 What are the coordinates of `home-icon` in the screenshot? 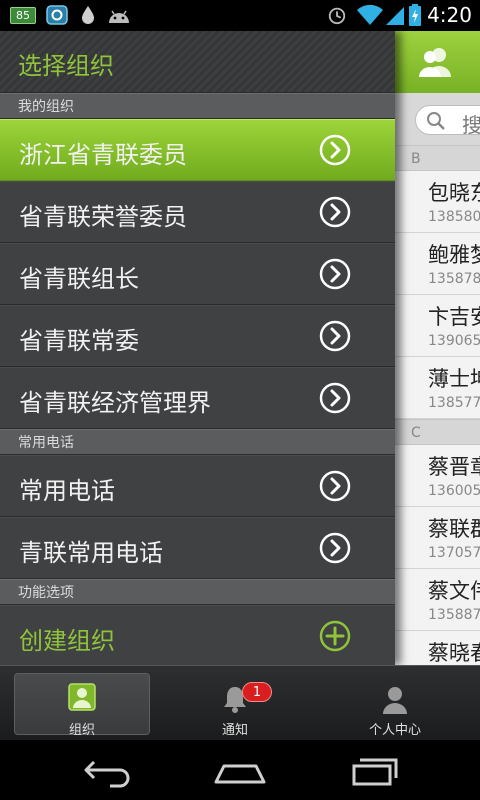 It's located at (240, 770).